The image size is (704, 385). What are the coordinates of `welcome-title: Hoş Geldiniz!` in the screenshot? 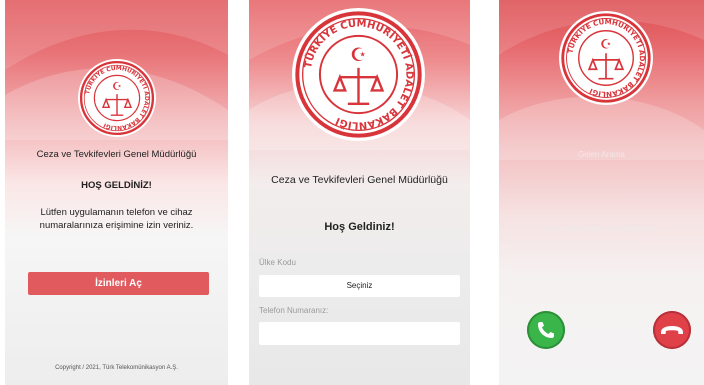 It's located at (359, 227).